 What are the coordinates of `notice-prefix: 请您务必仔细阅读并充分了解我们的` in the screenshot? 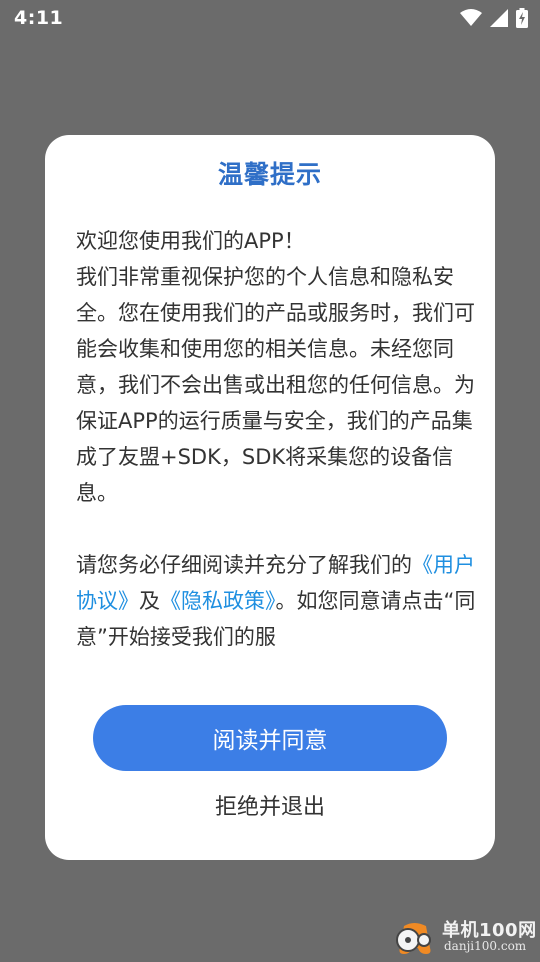 It's located at (244, 565).